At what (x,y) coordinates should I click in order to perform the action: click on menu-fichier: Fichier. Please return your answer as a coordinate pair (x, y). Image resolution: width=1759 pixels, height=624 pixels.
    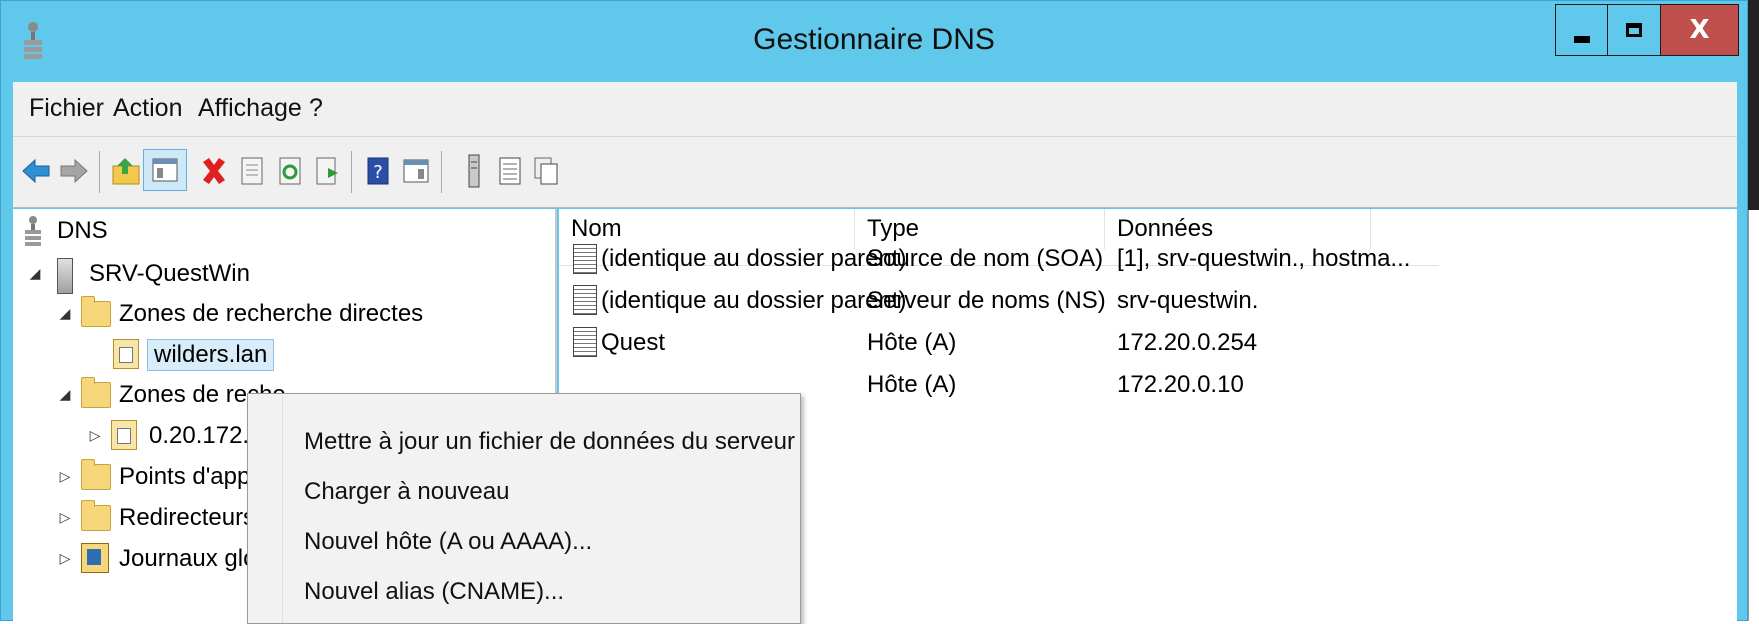
    Looking at the image, I should click on (66, 108).